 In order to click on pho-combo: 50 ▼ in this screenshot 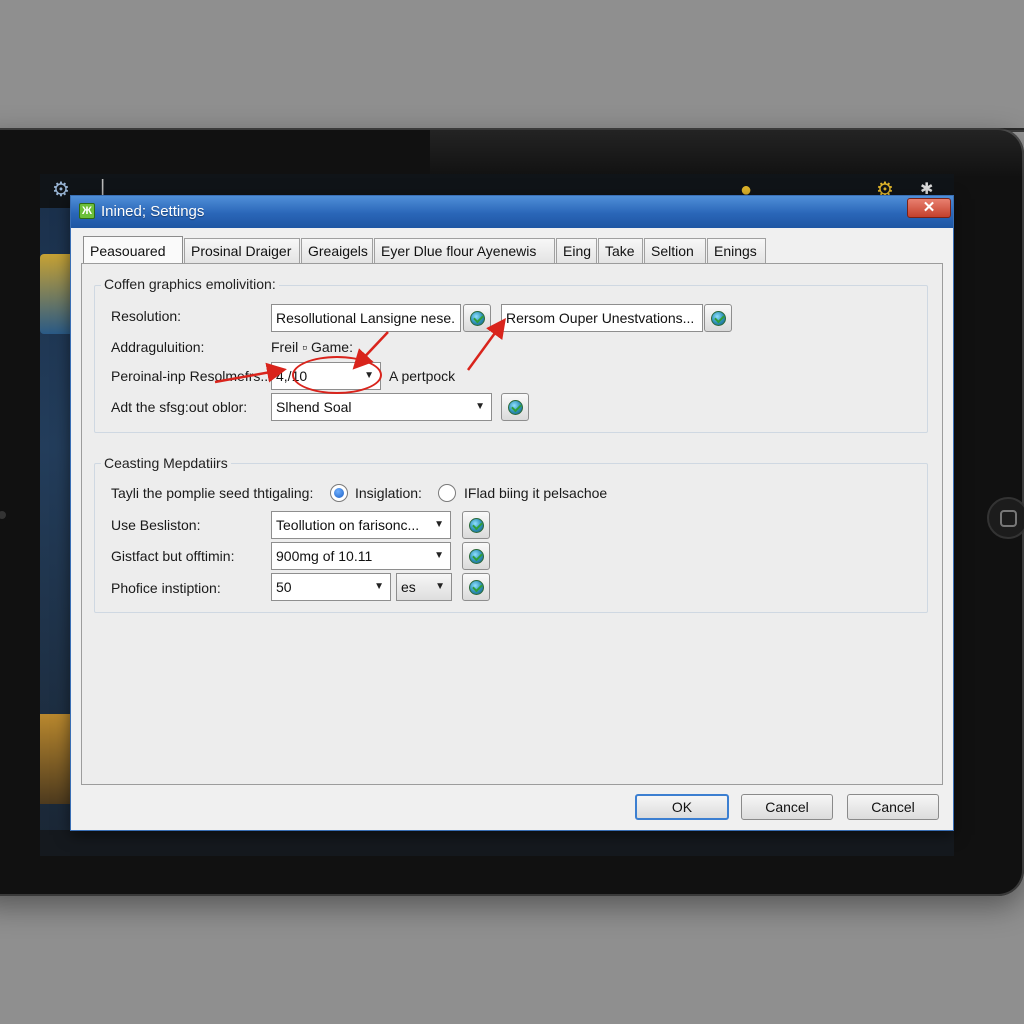, I will do `click(331, 587)`.